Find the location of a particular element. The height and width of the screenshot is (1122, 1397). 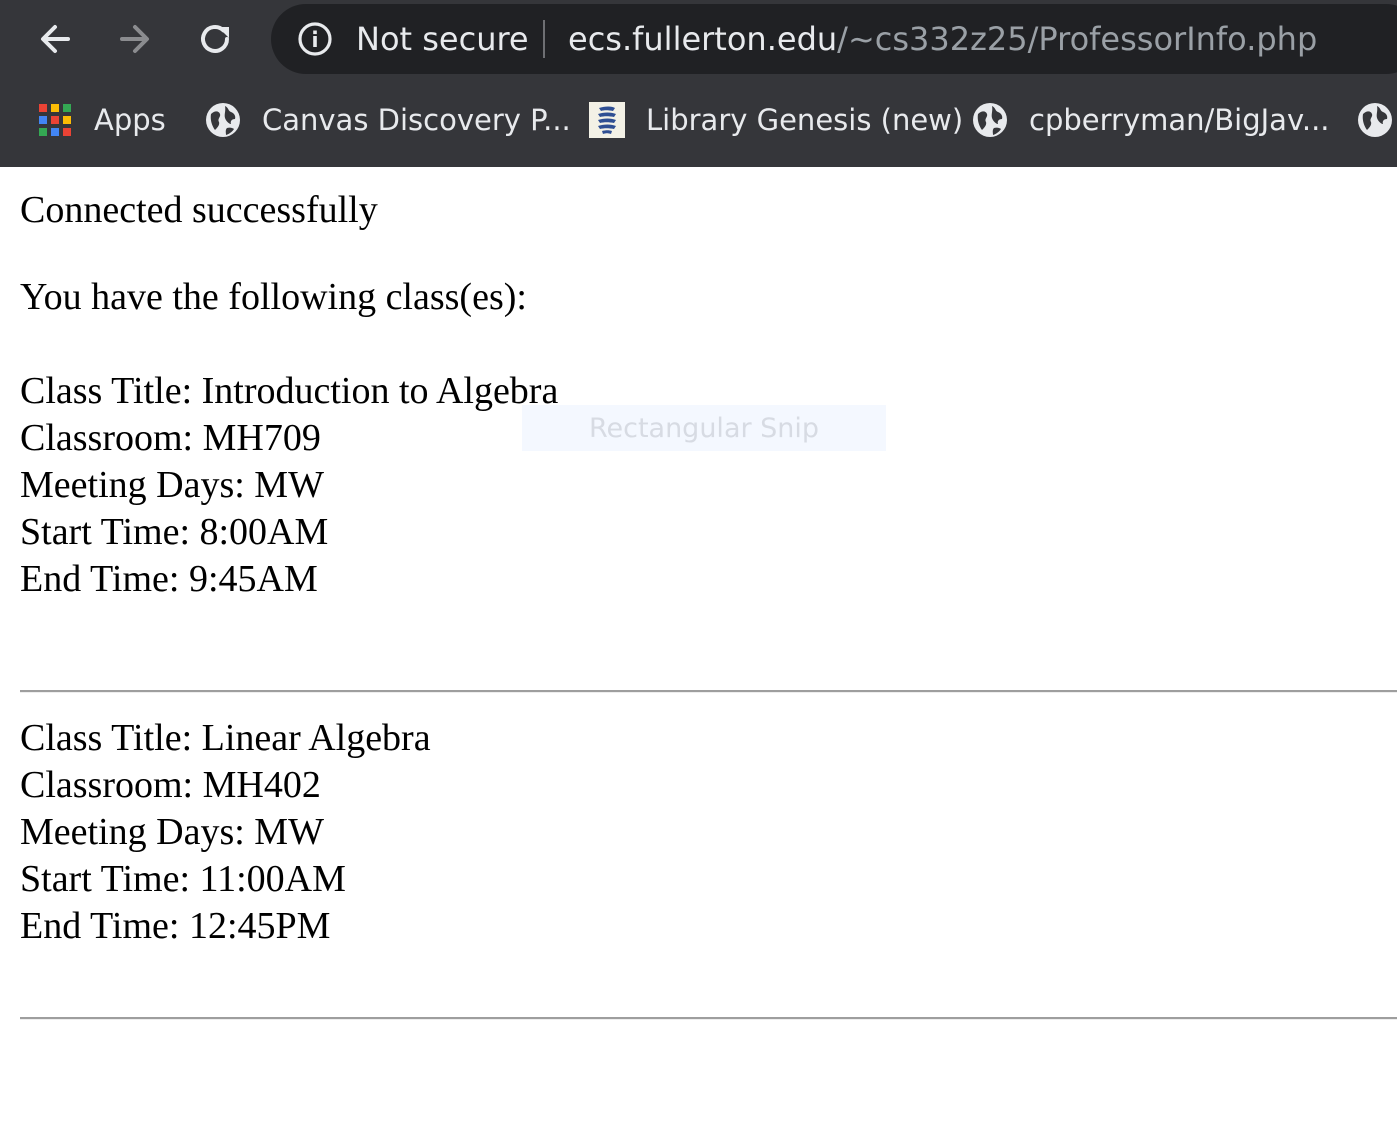

bookmark-apps: Apps is located at coordinates (101, 120).